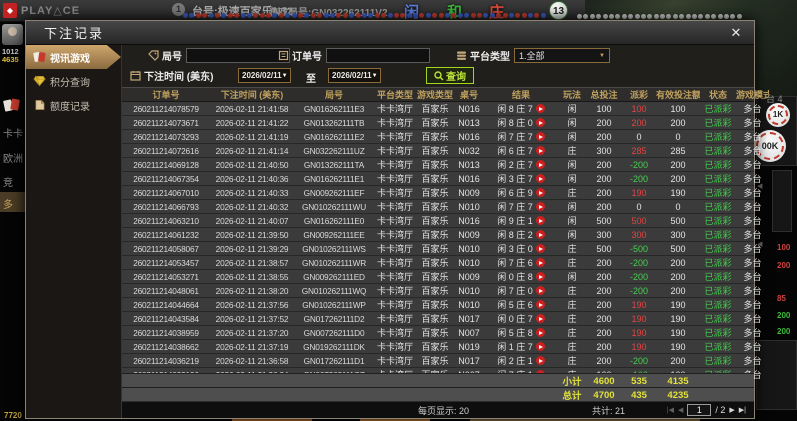  I want to click on pagination-bar: 每页显示: 20 共计: 21 |◀ ◀ / 2 ▶ ▶|, so click(438, 409).